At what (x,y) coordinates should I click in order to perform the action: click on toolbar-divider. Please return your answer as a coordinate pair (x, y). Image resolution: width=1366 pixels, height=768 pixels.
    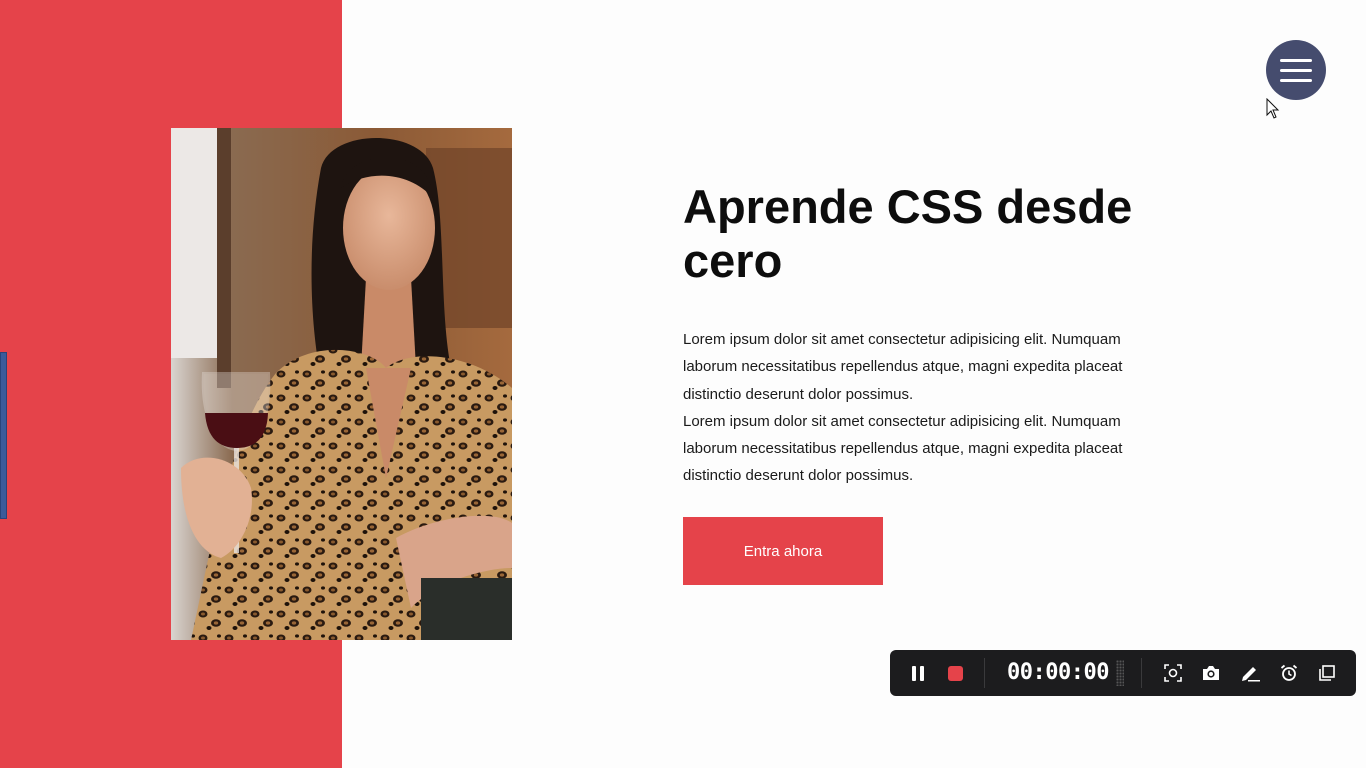
    Looking at the image, I should click on (984, 673).